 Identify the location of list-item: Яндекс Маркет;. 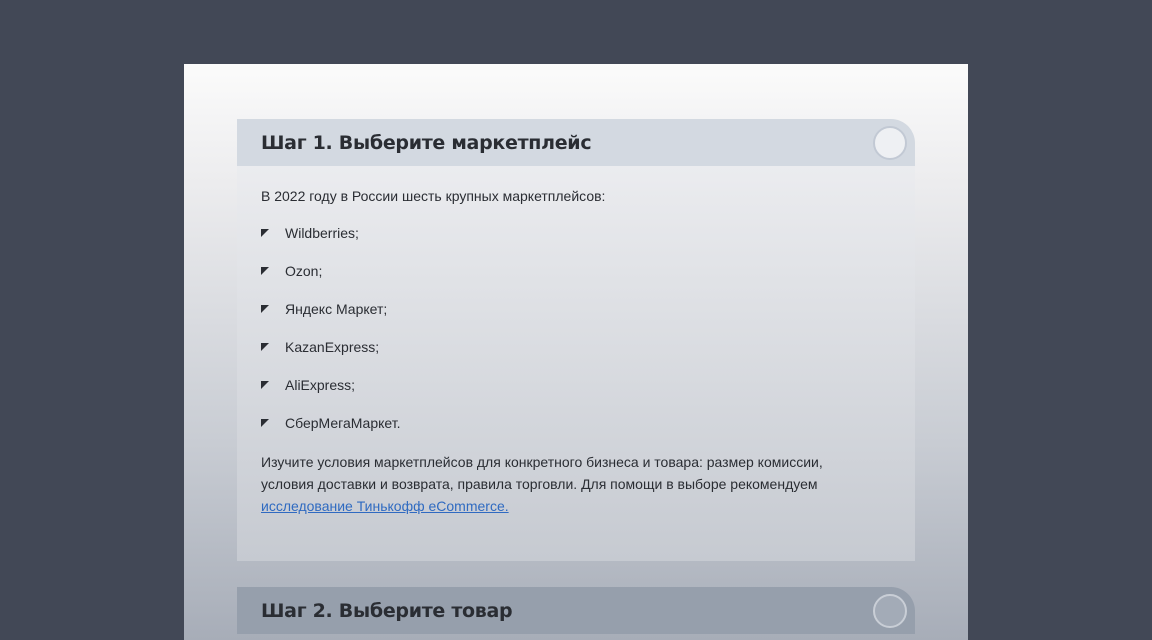
(576, 309).